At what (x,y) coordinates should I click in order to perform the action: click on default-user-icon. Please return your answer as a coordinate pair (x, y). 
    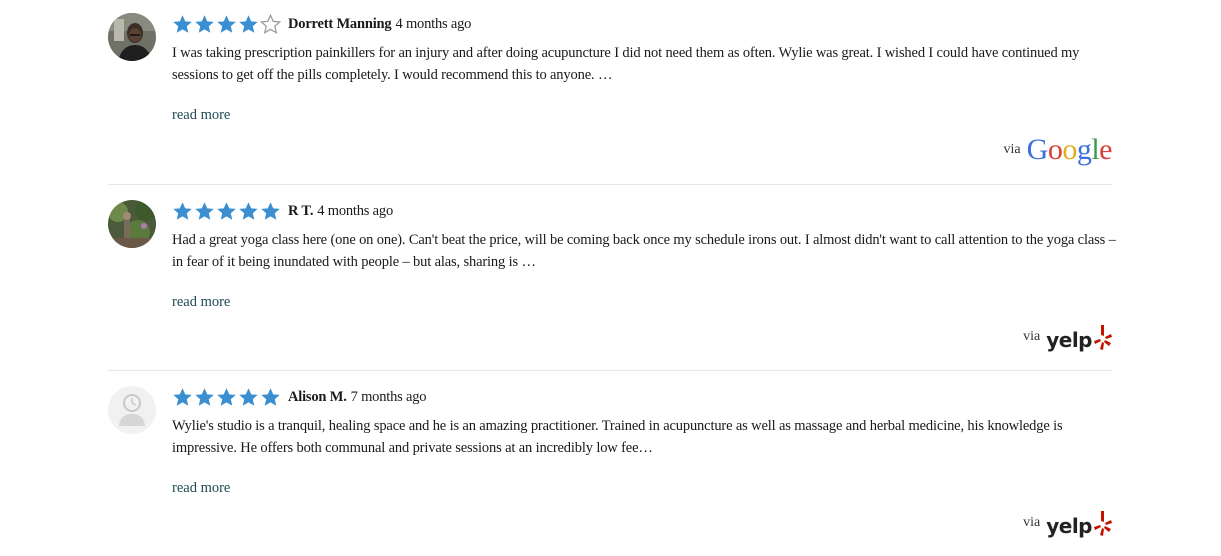
    Looking at the image, I should click on (132, 410).